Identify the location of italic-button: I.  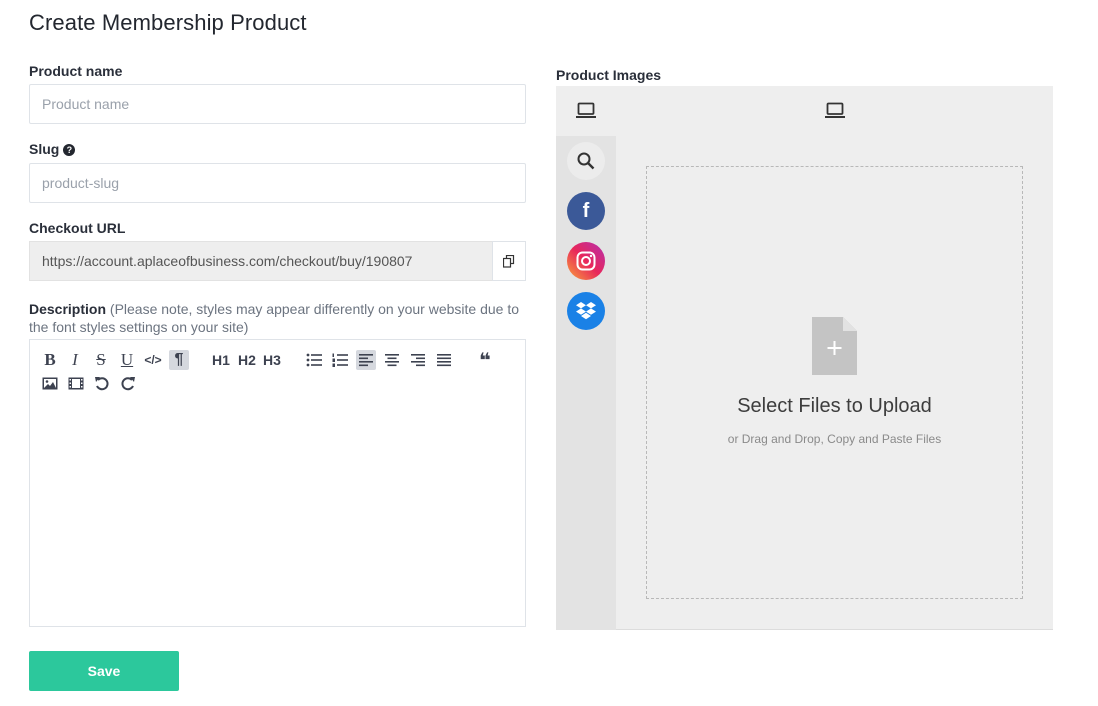
(75, 360).